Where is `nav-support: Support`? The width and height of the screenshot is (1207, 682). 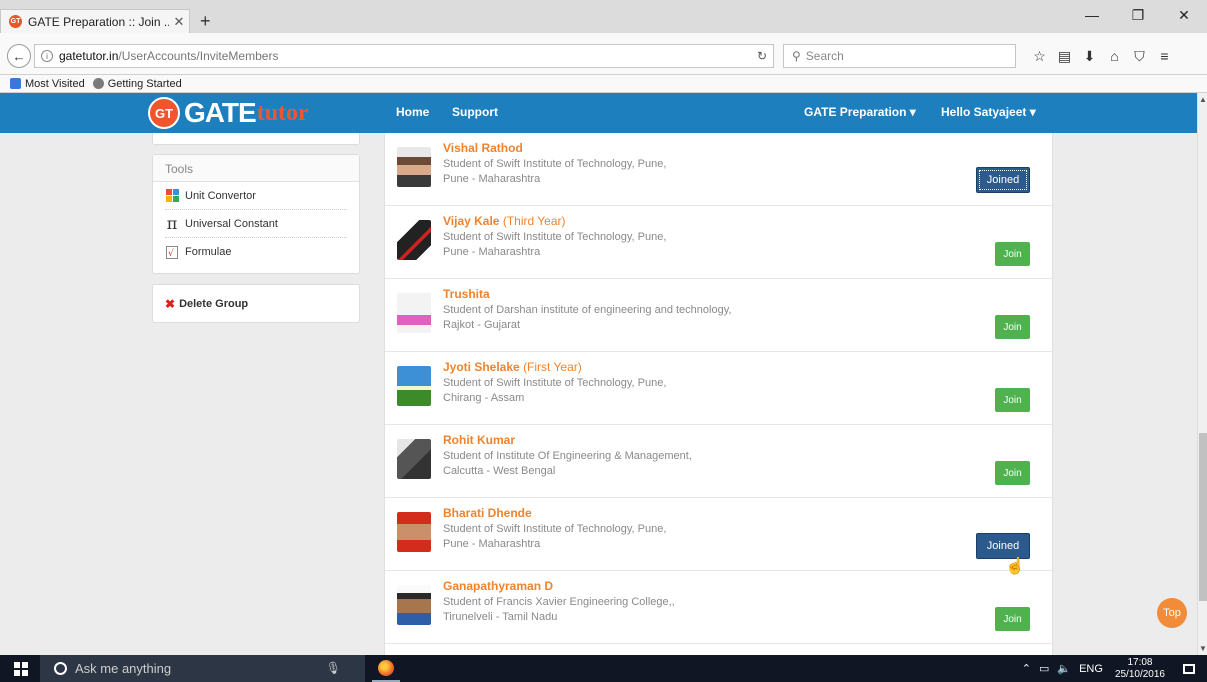
nav-support: Support is located at coordinates (475, 112).